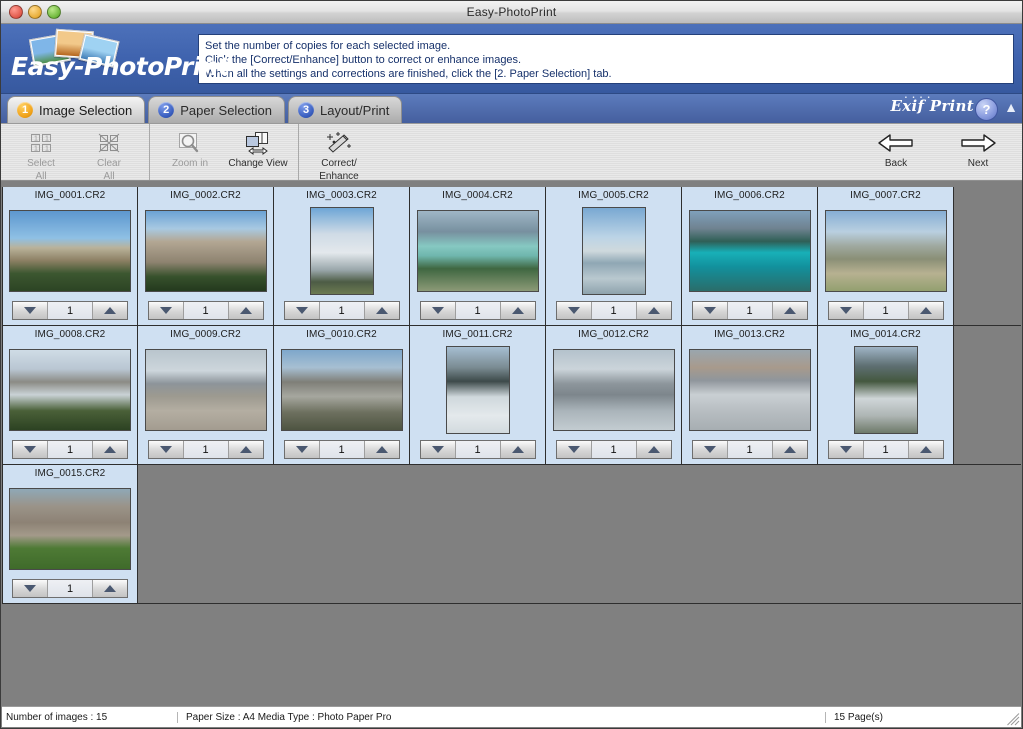 The image size is (1023, 729). What do you see at coordinates (41, 163) in the screenshot?
I see `select-all-label-1: Select` at bounding box center [41, 163].